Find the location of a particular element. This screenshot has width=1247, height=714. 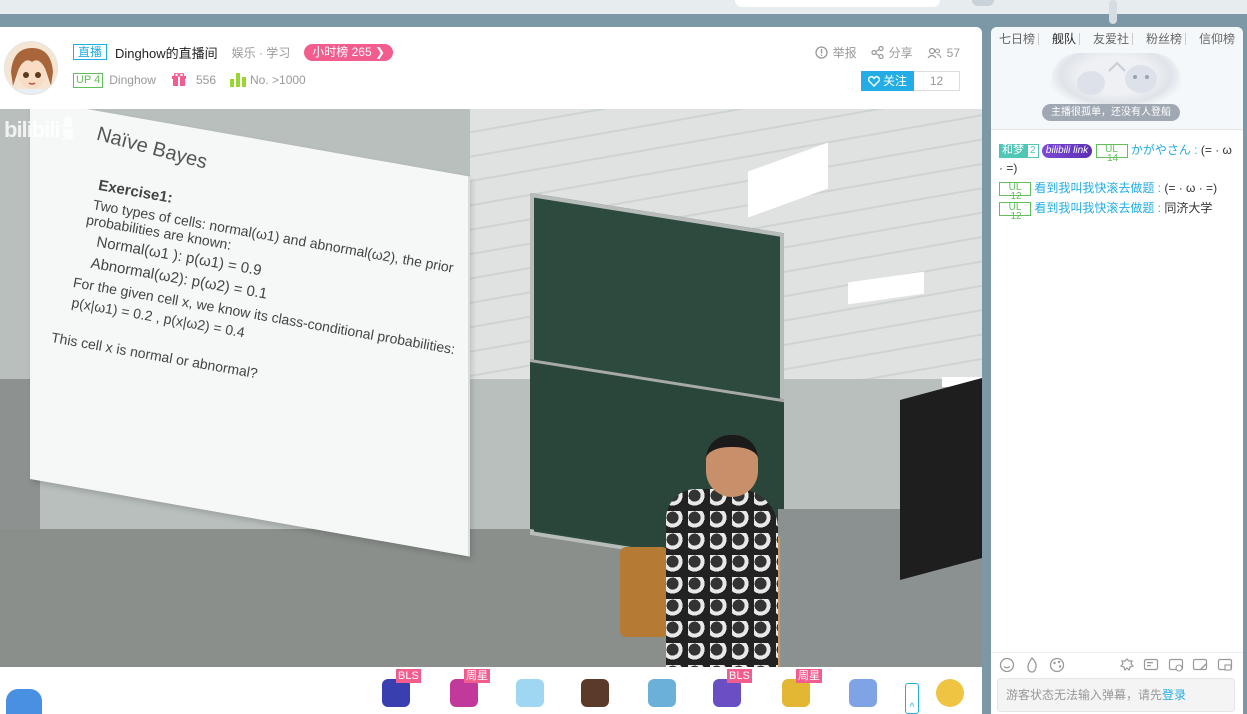

search-input is located at coordinates (837, 3).